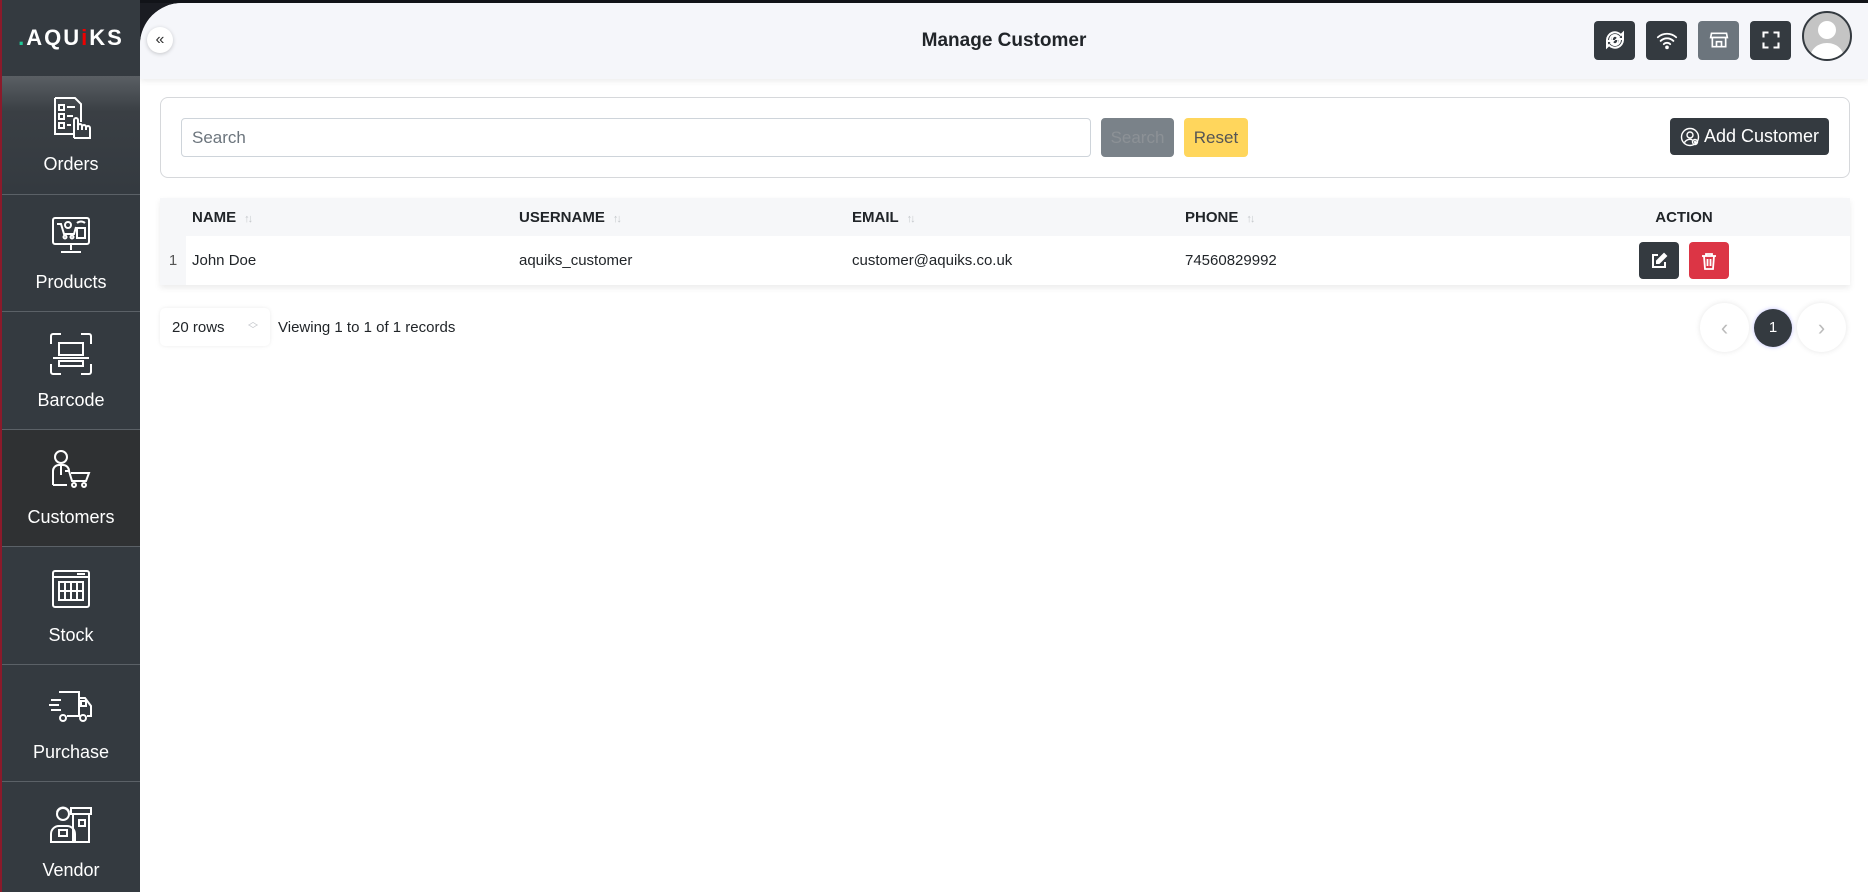  What do you see at coordinates (71, 824) in the screenshot?
I see `vendor-store-icon` at bounding box center [71, 824].